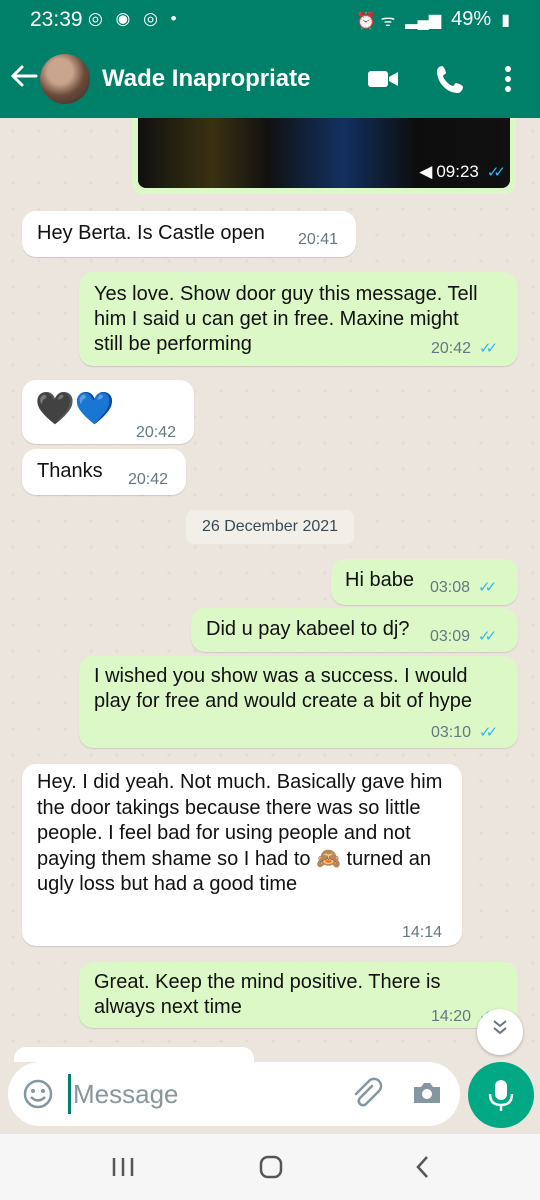  Describe the element at coordinates (206, 79) in the screenshot. I see `contact-name: Wade Inapropriate` at that location.